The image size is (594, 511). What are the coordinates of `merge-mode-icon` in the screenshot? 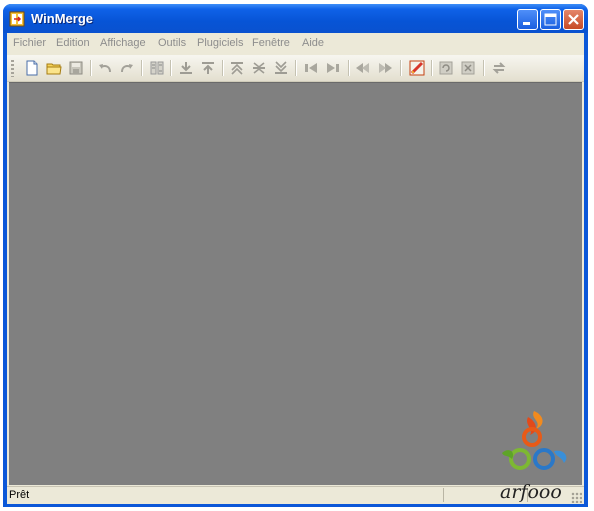 It's located at (157, 68).